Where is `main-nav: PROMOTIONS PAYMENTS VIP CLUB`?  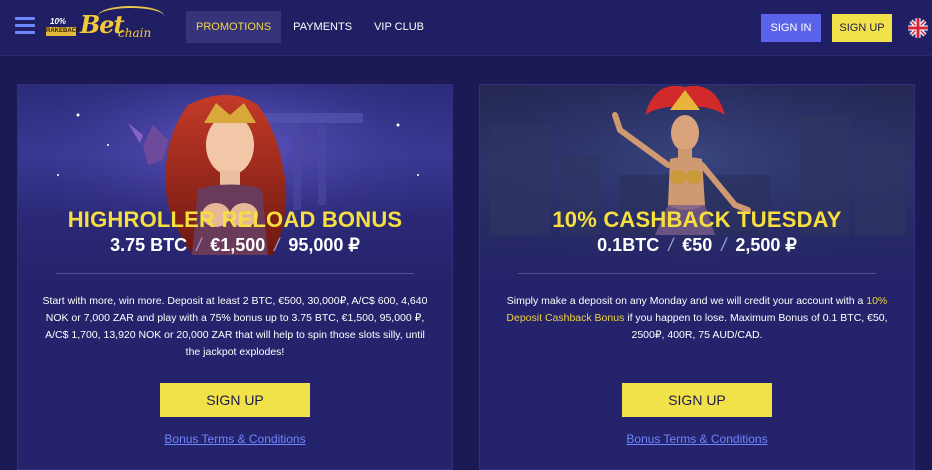 main-nav: PROMOTIONS PAYMENTS VIP CLUB is located at coordinates (311, 27).